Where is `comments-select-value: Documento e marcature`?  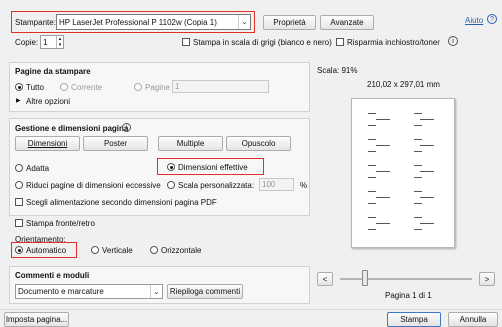
comments-select-value: Documento e marcature is located at coordinates (61, 291).